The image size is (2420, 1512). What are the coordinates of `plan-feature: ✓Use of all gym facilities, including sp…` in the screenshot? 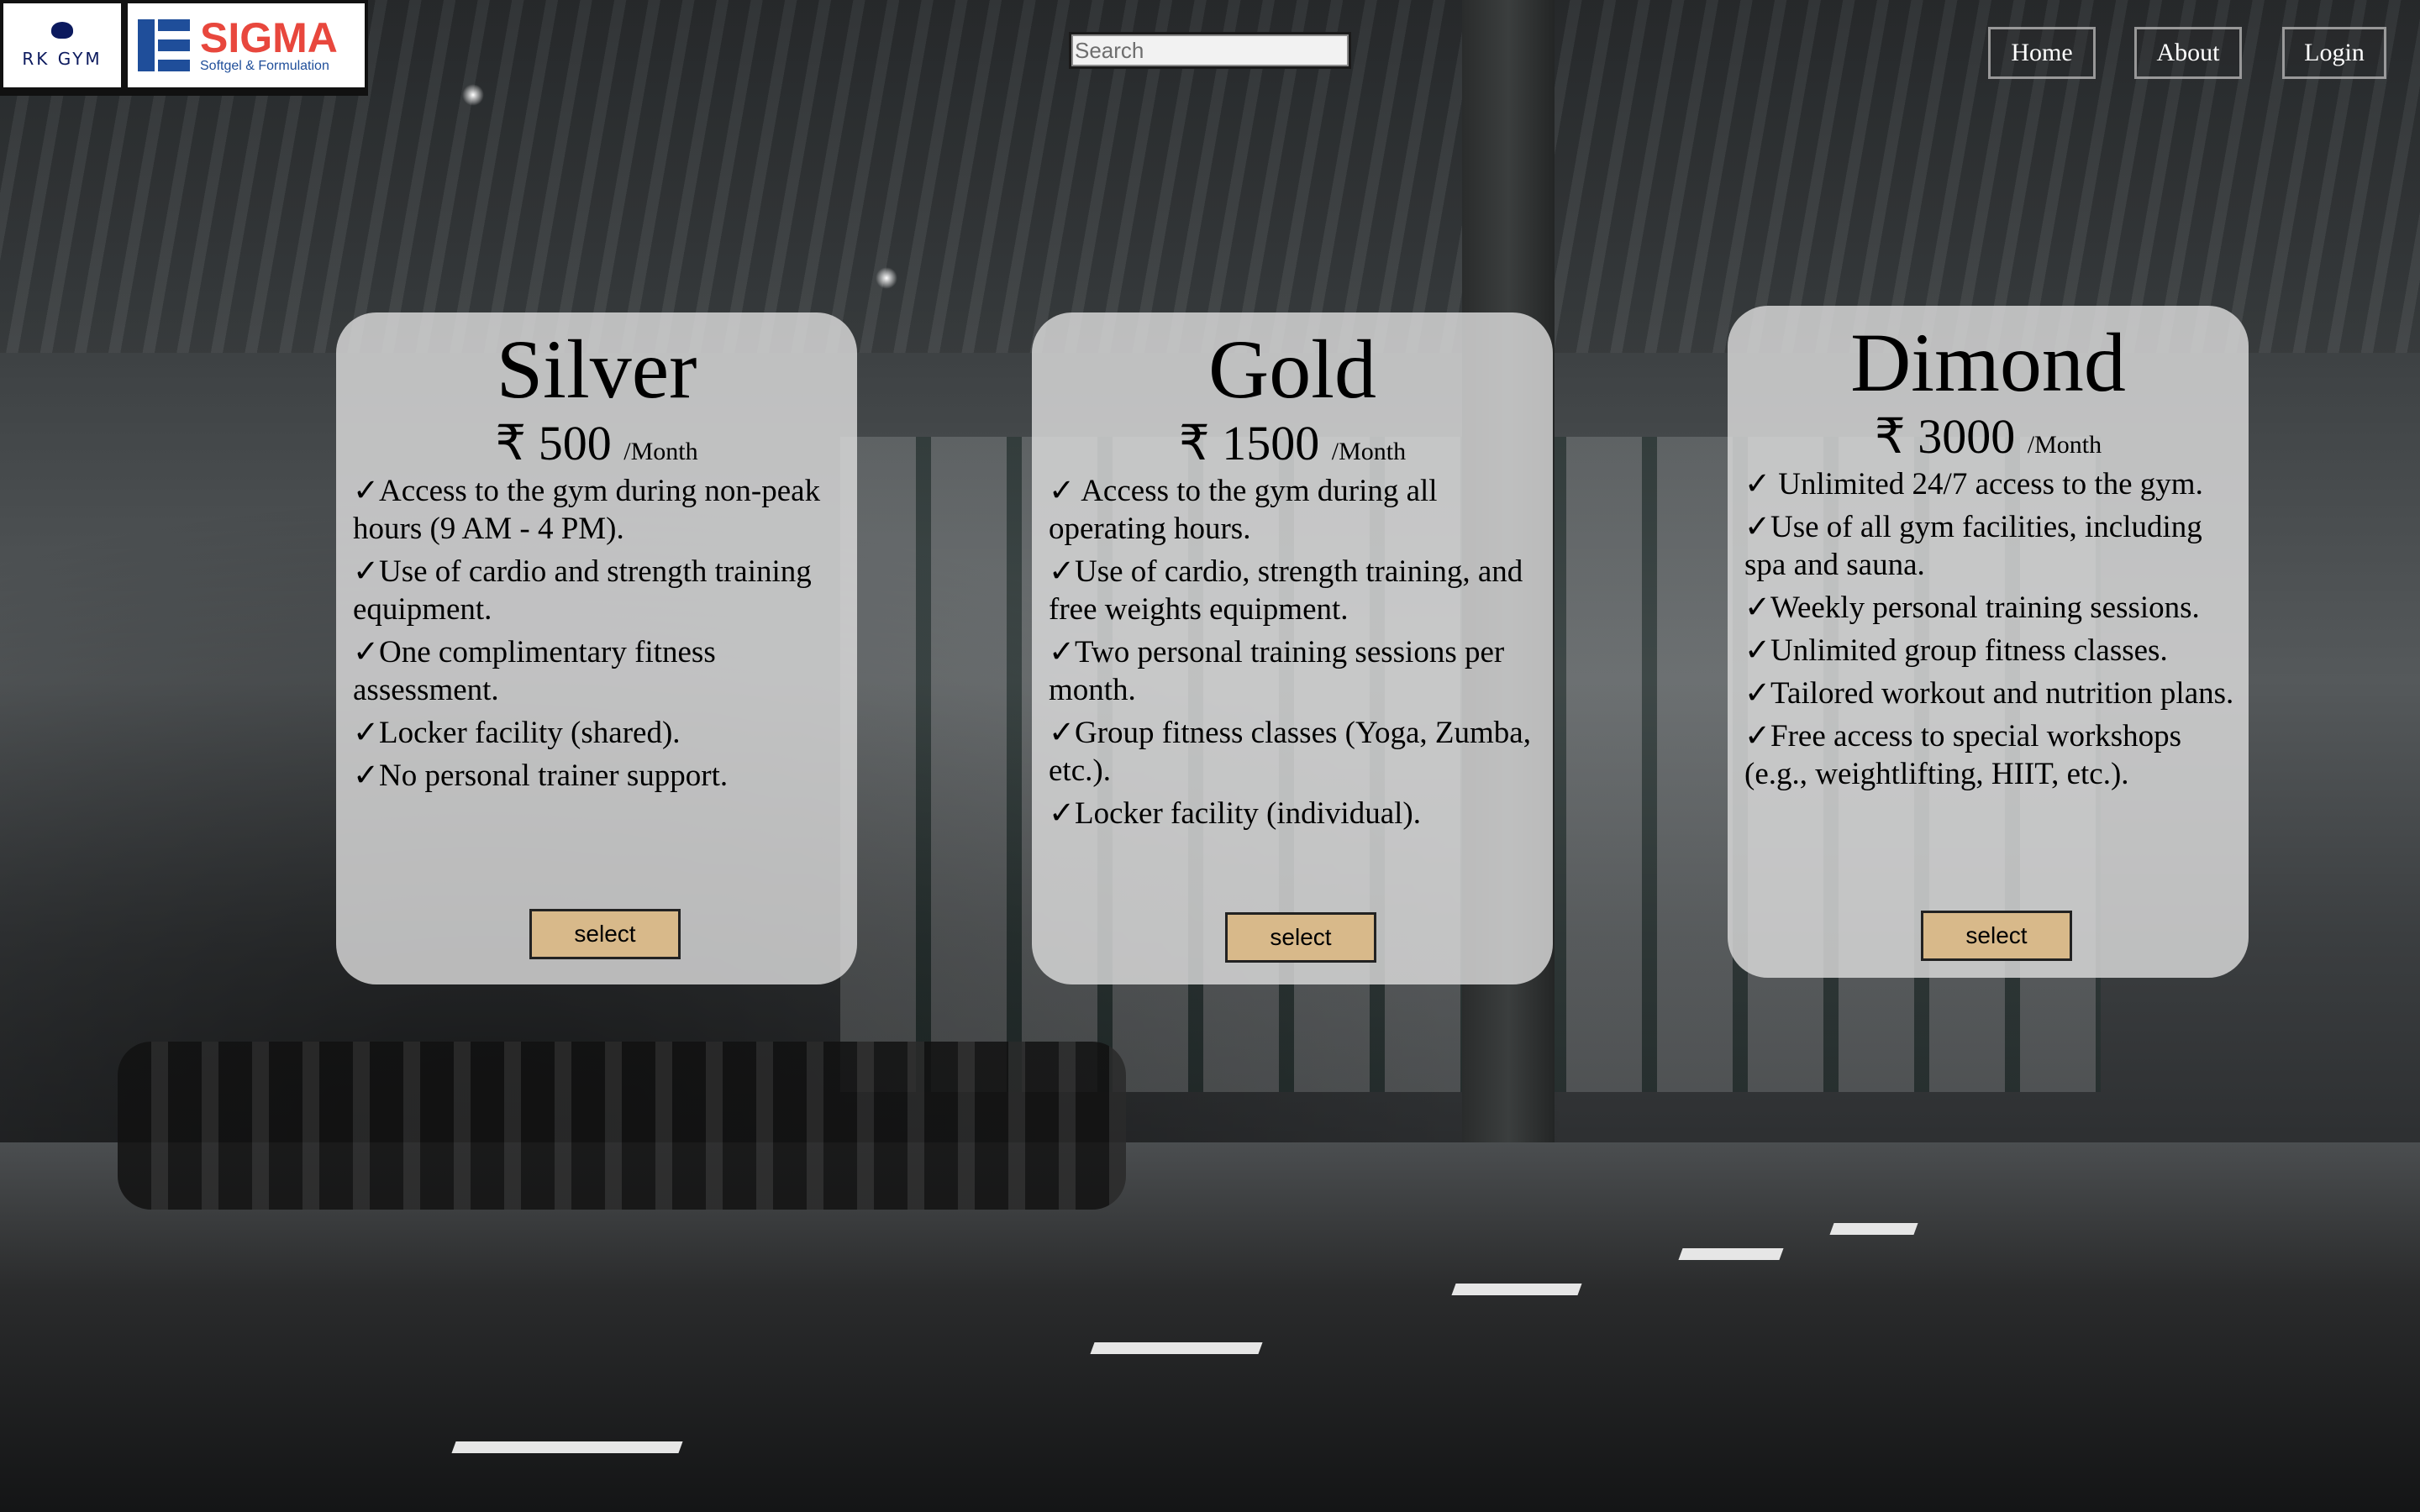 It's located at (1973, 546).